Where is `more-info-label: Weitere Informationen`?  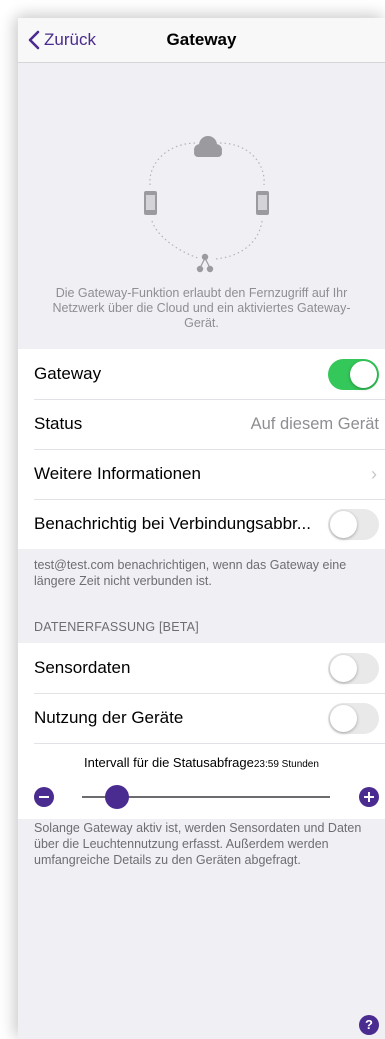 more-info-label: Weitere Informationen is located at coordinates (117, 473).